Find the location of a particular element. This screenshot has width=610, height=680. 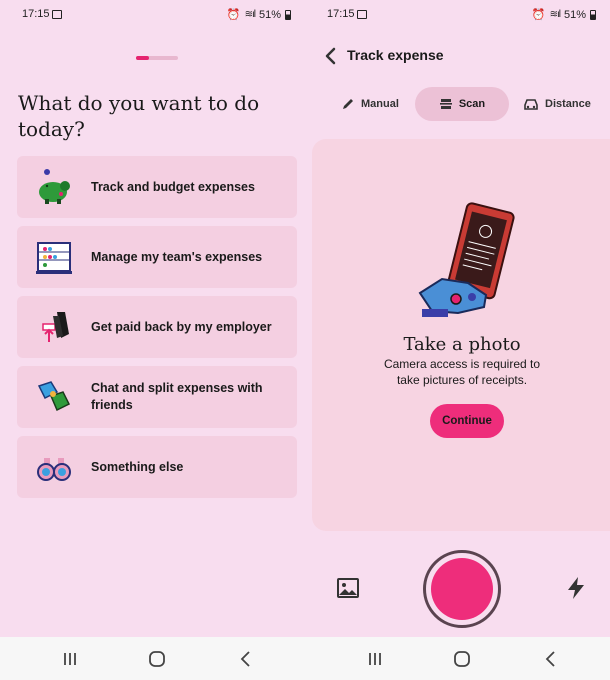

option-label: Something else is located at coordinates (137, 466).